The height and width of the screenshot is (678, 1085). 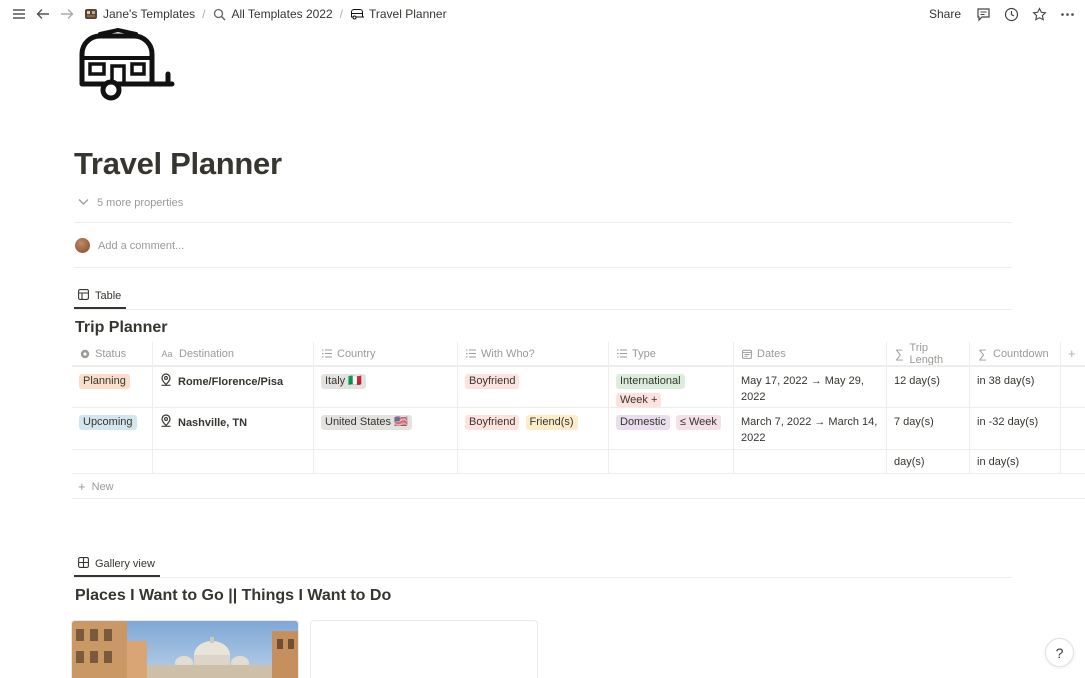 I want to click on status-badge: Upcoming, so click(x=108, y=422).